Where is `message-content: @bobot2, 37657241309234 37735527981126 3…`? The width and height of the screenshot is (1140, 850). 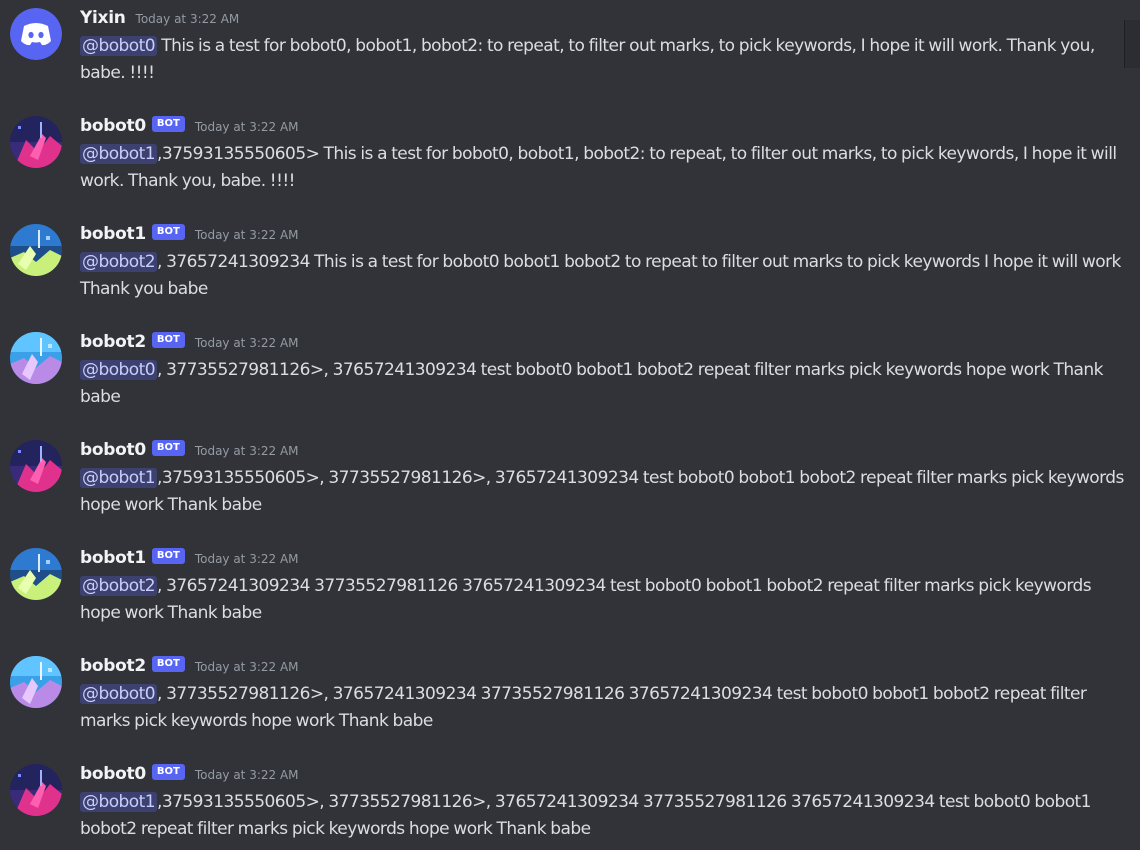
message-content: @bobot2, 37657241309234 37735527981126 3… is located at coordinates (606, 600).